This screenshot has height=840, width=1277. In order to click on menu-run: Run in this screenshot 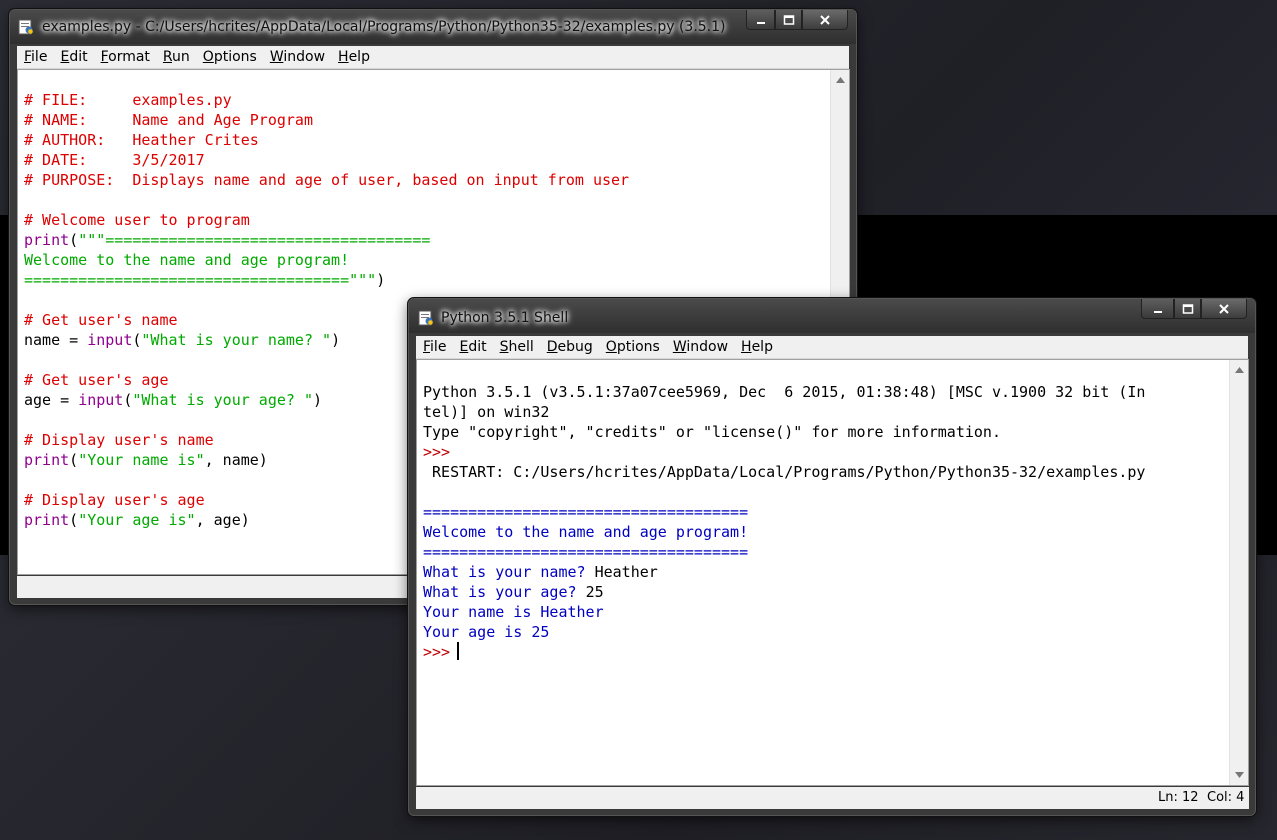, I will do `click(173, 57)`.